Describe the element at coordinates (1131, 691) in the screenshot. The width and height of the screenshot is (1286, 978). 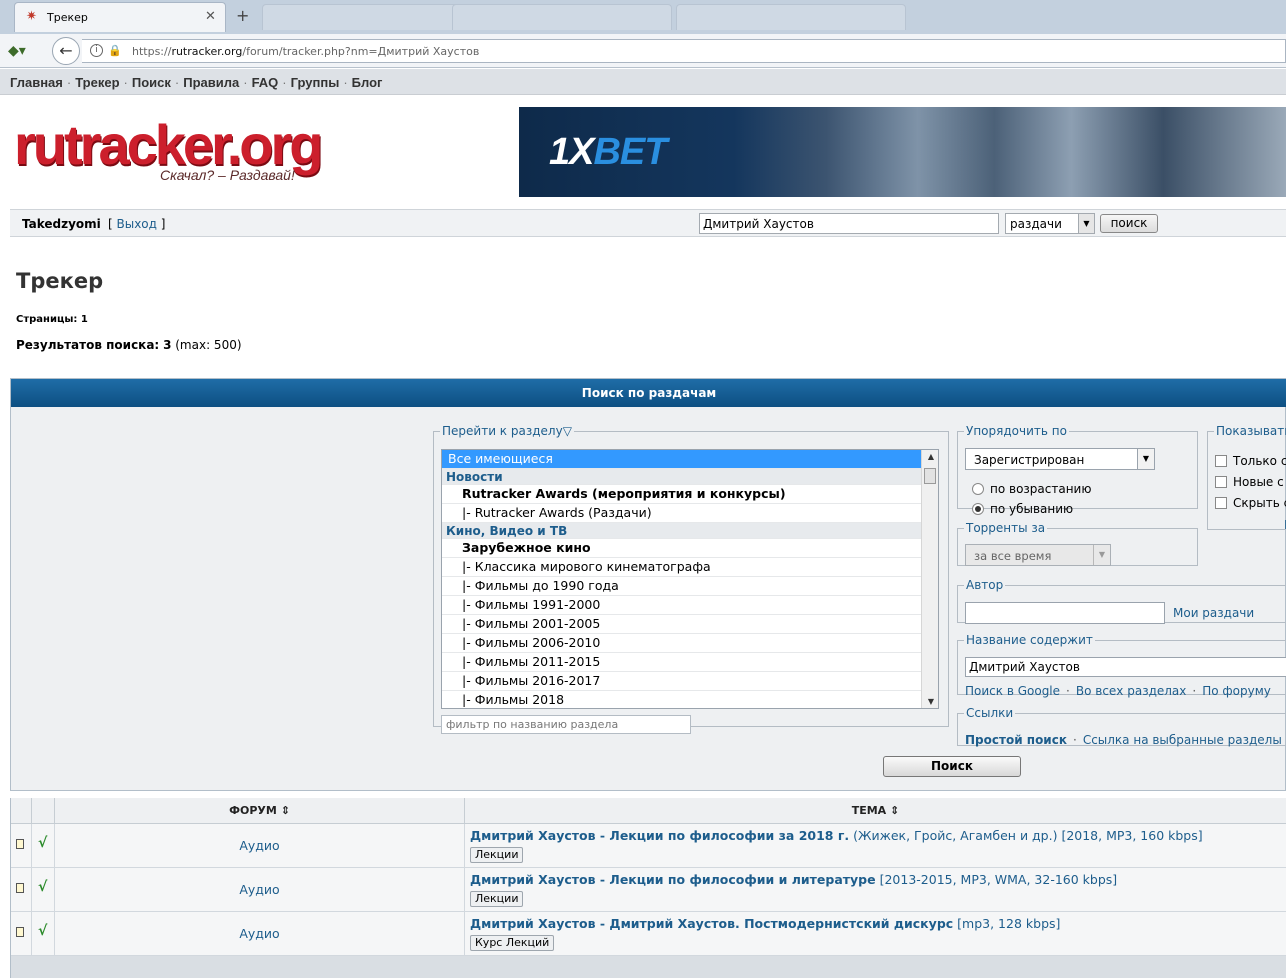
I see `all-sections-link: Во всех разделах` at that location.